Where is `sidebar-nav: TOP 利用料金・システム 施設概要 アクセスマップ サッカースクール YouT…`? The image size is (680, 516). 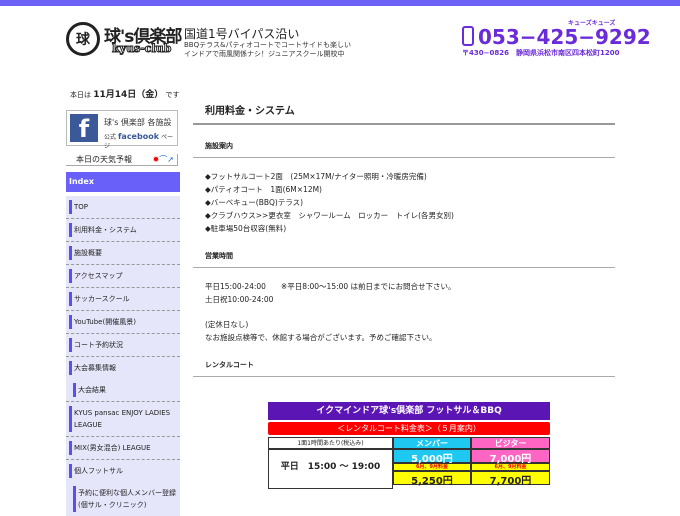 sidebar-nav: TOP 利用料金・システム 施設概要 アクセスマップ サッカースクール YouT… is located at coordinates (123, 356).